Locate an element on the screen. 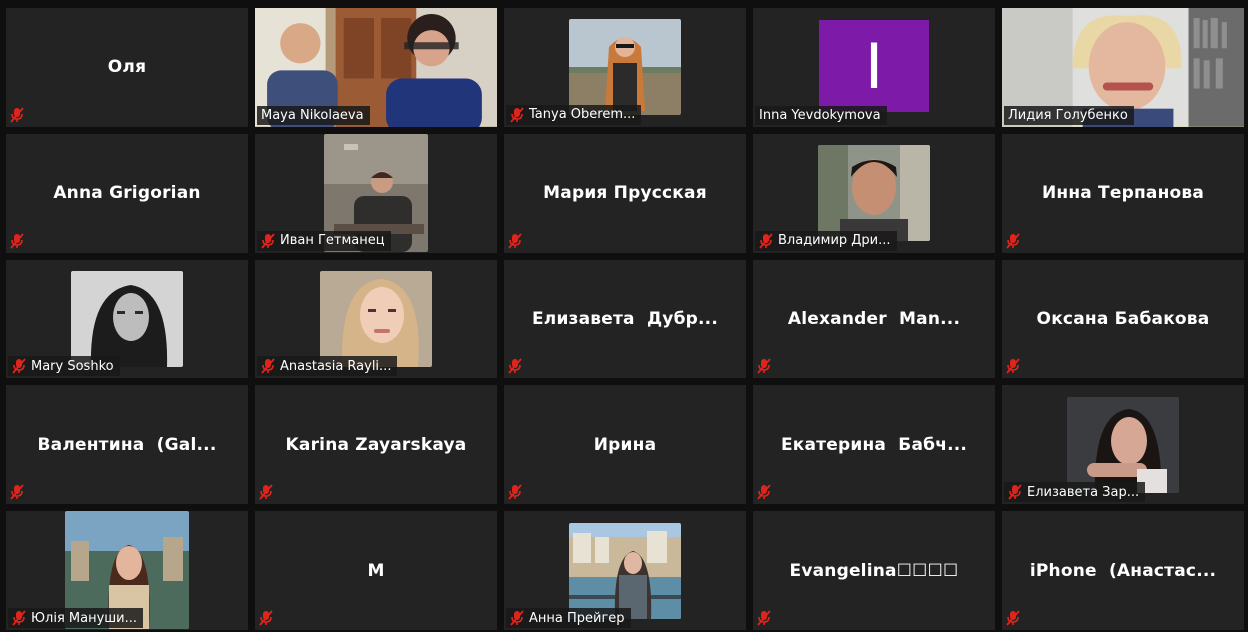  participant-name: Mary Soshko is located at coordinates (72, 366).